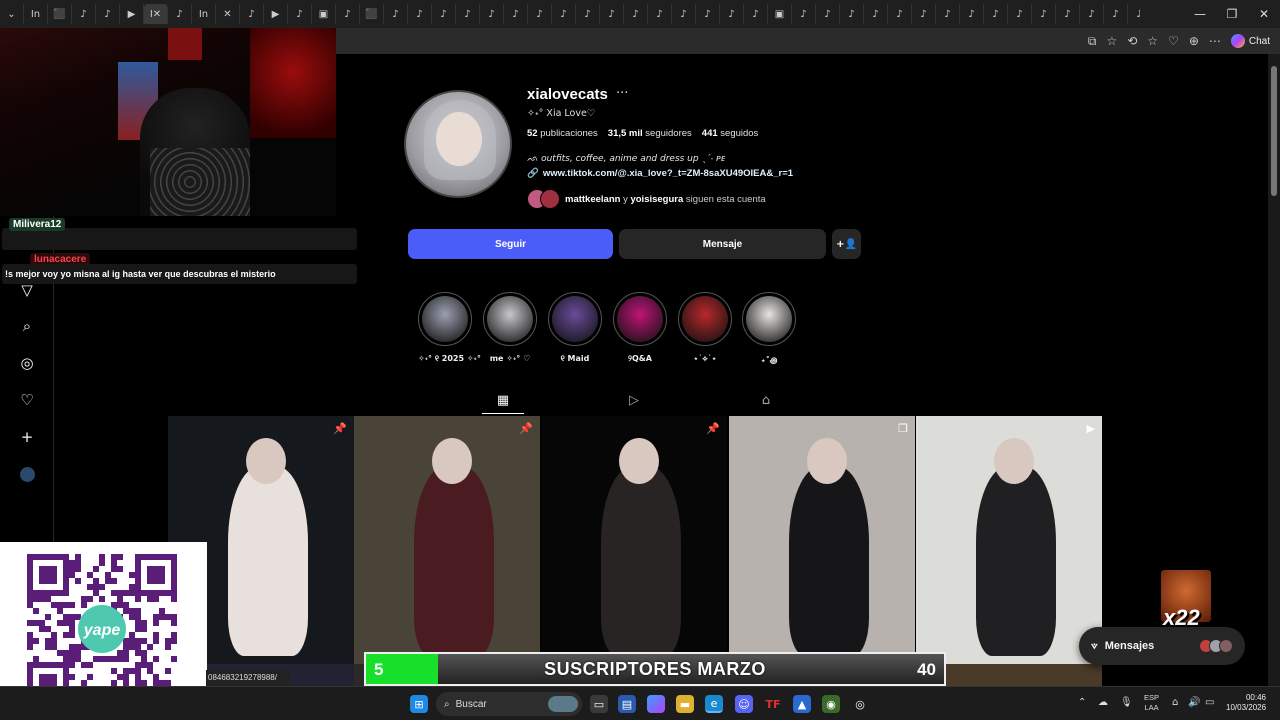  Describe the element at coordinates (705, 328) in the screenshot. I see `story-highlight: ⋆˙⟡˙⋆` at that location.